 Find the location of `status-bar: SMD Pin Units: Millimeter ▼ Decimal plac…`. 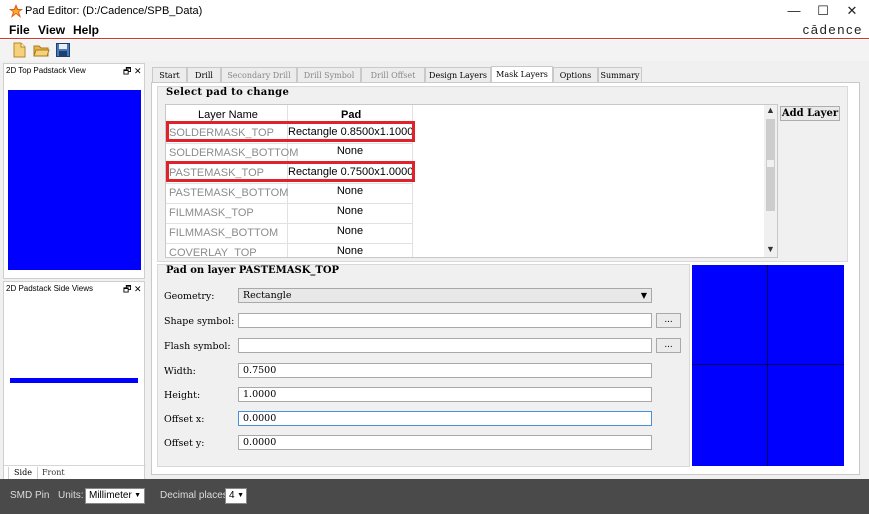

status-bar: SMD Pin Units: Millimeter ▼ Decimal plac… is located at coordinates (434, 496).